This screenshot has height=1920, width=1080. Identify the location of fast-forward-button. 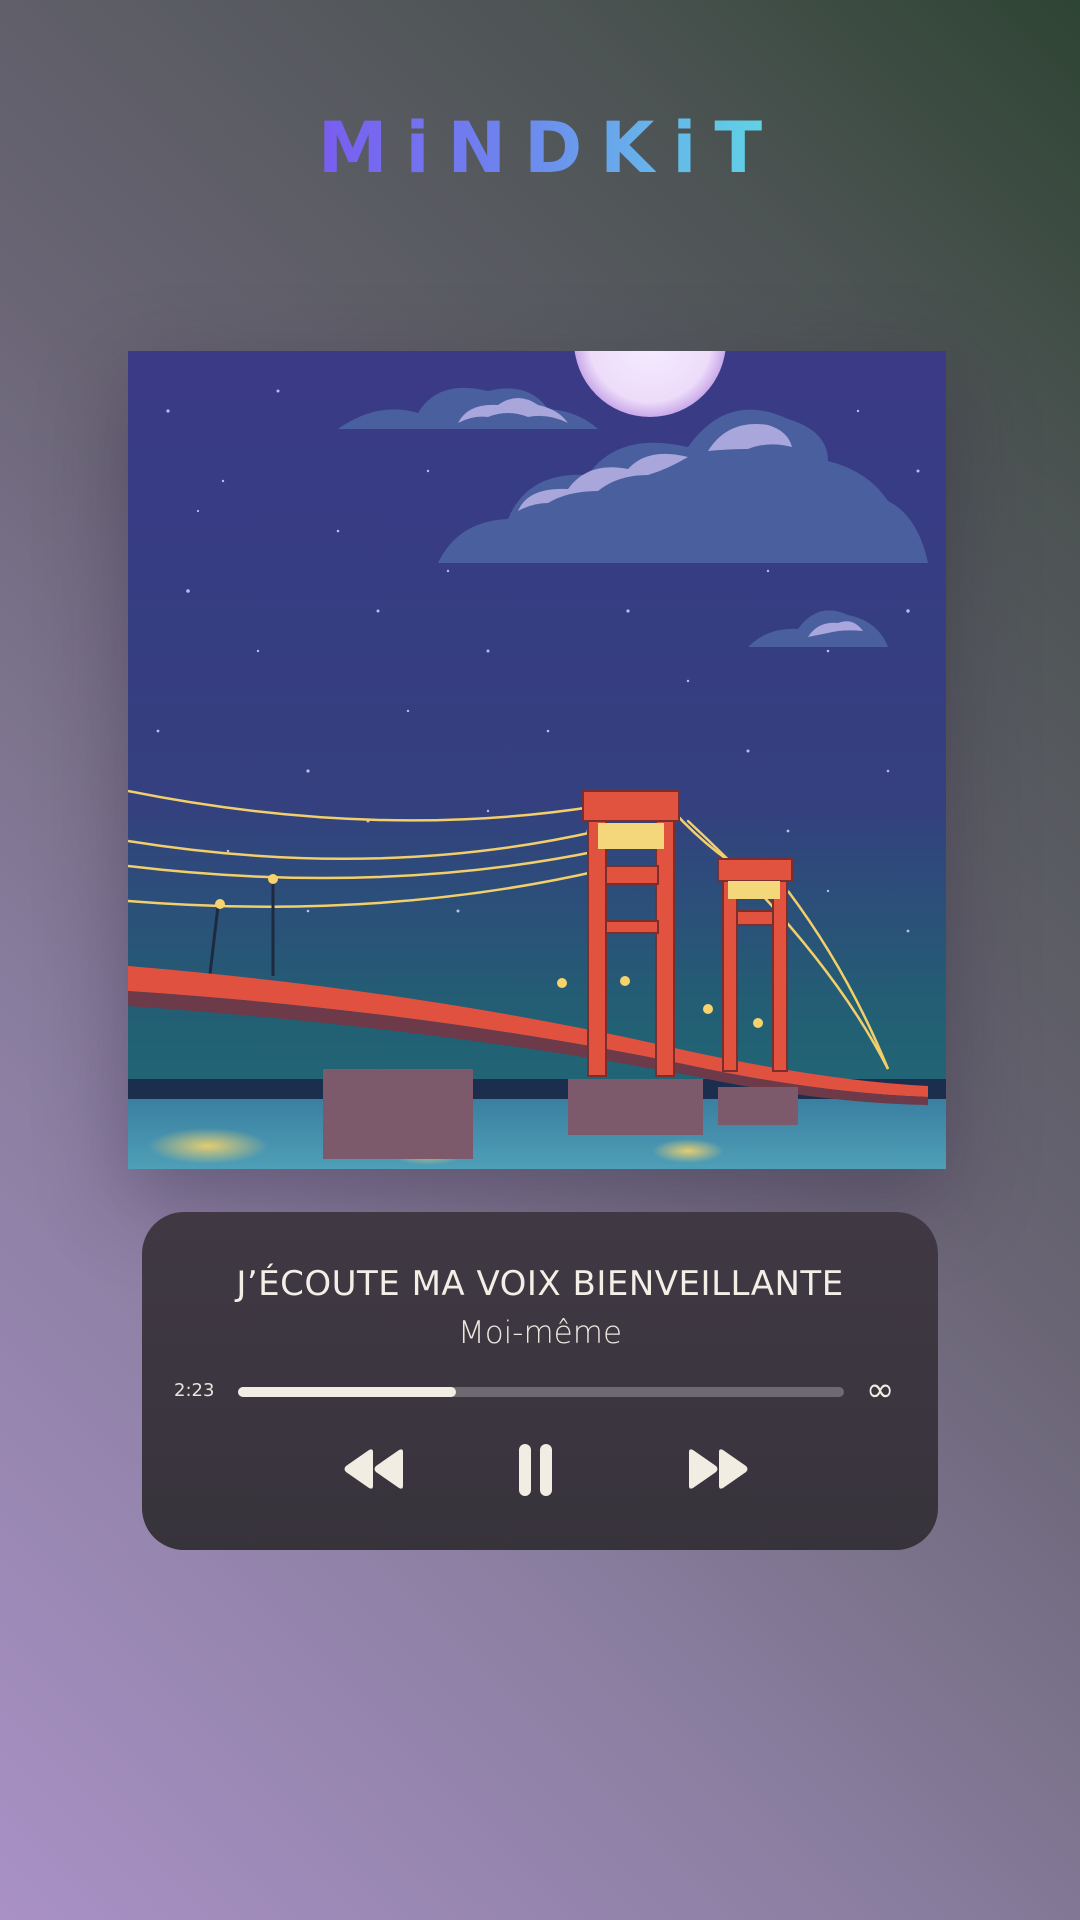
(718, 1469).